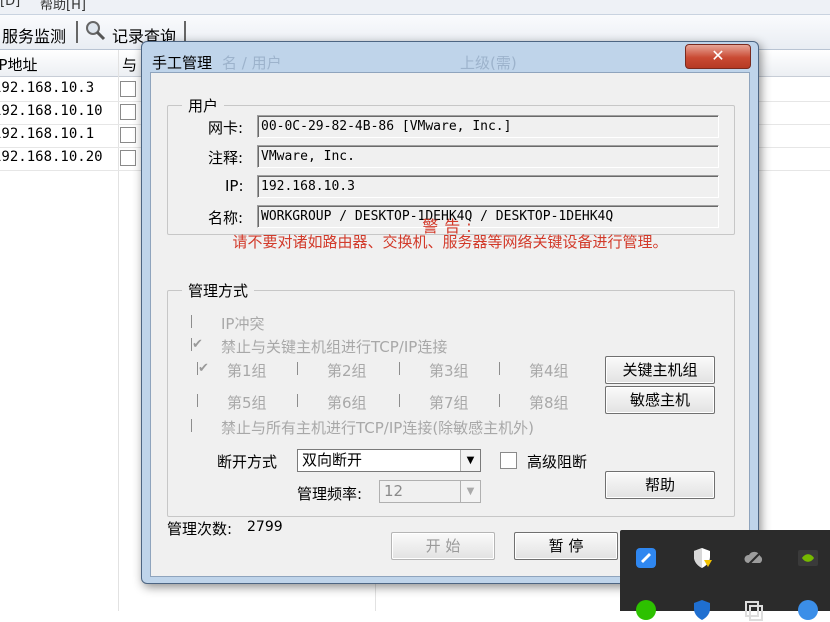 The width and height of the screenshot is (830, 622). I want to click on app-menubar: [D] 帮助[H], so click(415, 7).